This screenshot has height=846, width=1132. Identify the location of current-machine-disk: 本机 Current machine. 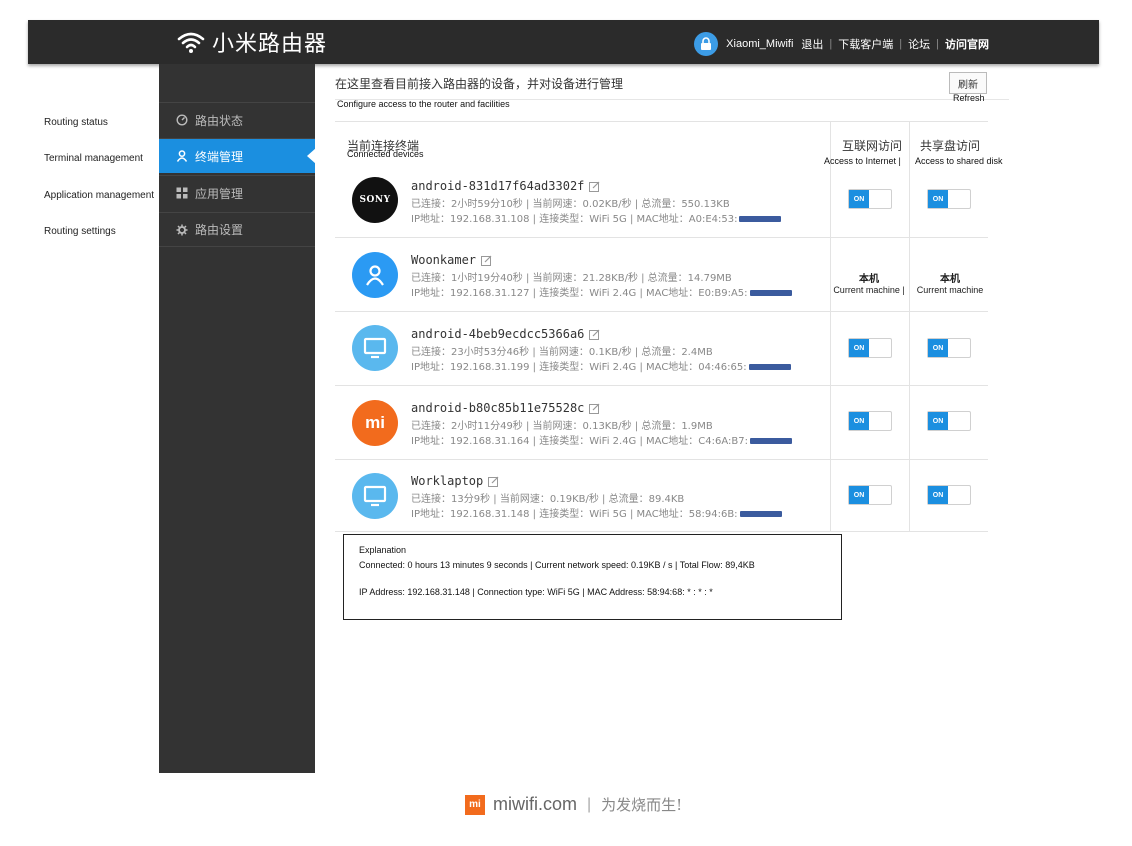
(950, 284).